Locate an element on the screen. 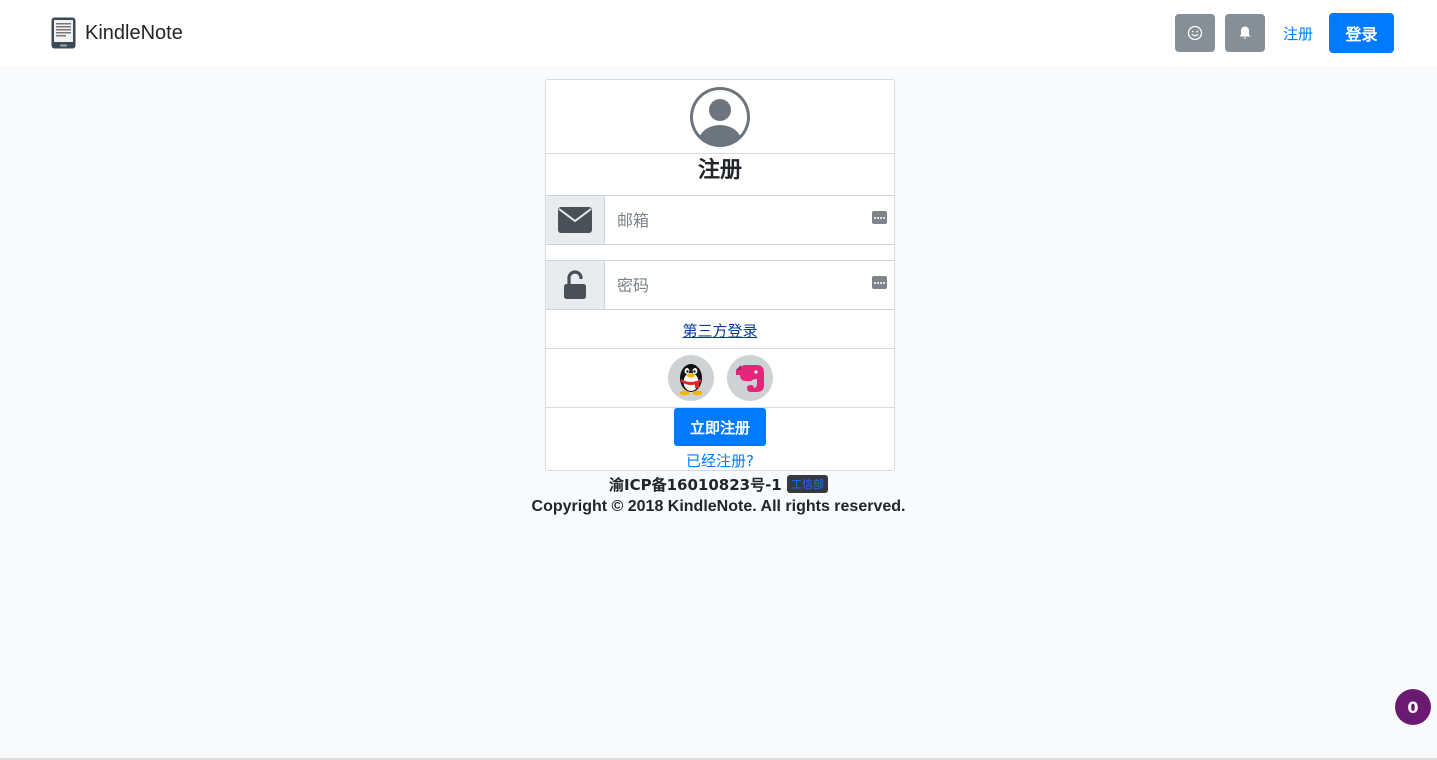 The width and height of the screenshot is (1437, 760). unlock-icon is located at coordinates (575, 284).